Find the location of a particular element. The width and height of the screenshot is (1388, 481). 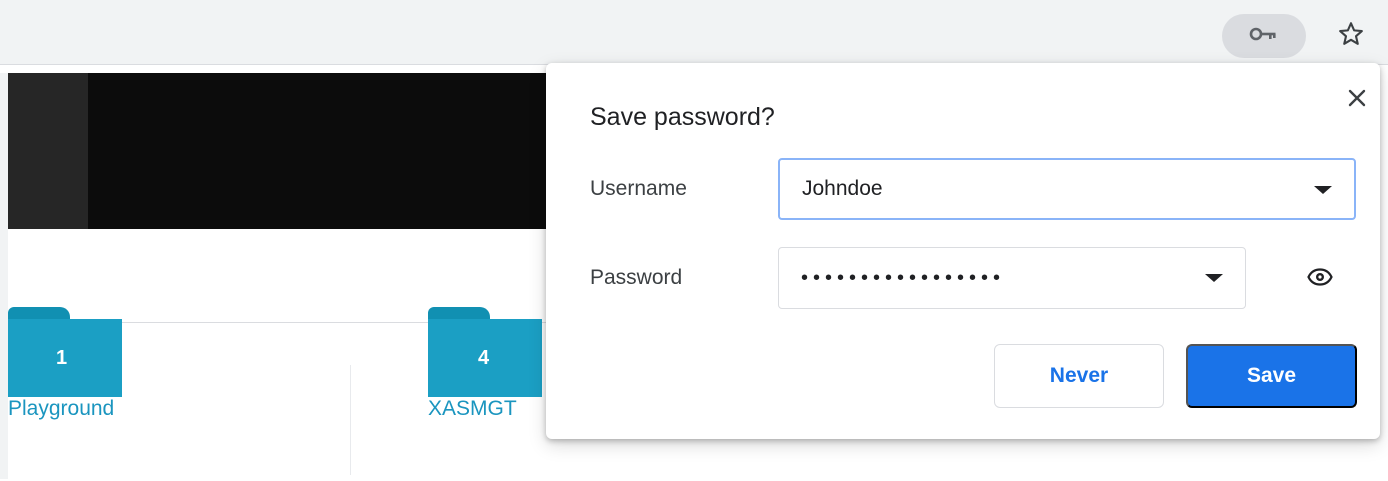

eye-icon is located at coordinates (1320, 279).